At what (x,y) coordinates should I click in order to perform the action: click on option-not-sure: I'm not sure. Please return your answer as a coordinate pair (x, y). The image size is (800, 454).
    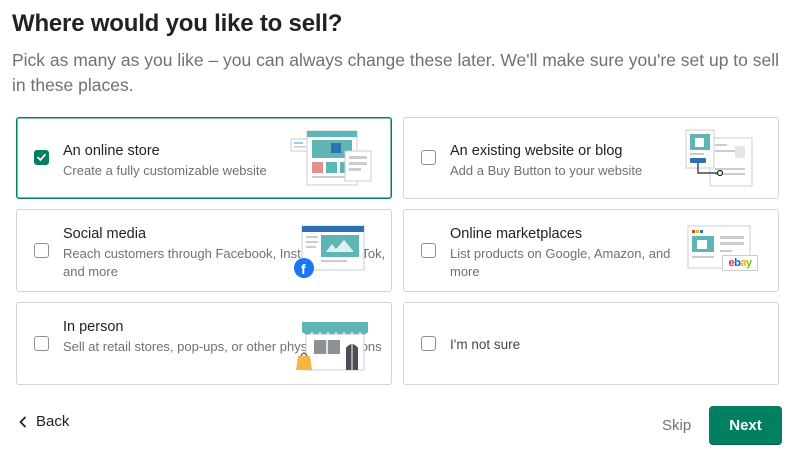
    Looking at the image, I should click on (591, 343).